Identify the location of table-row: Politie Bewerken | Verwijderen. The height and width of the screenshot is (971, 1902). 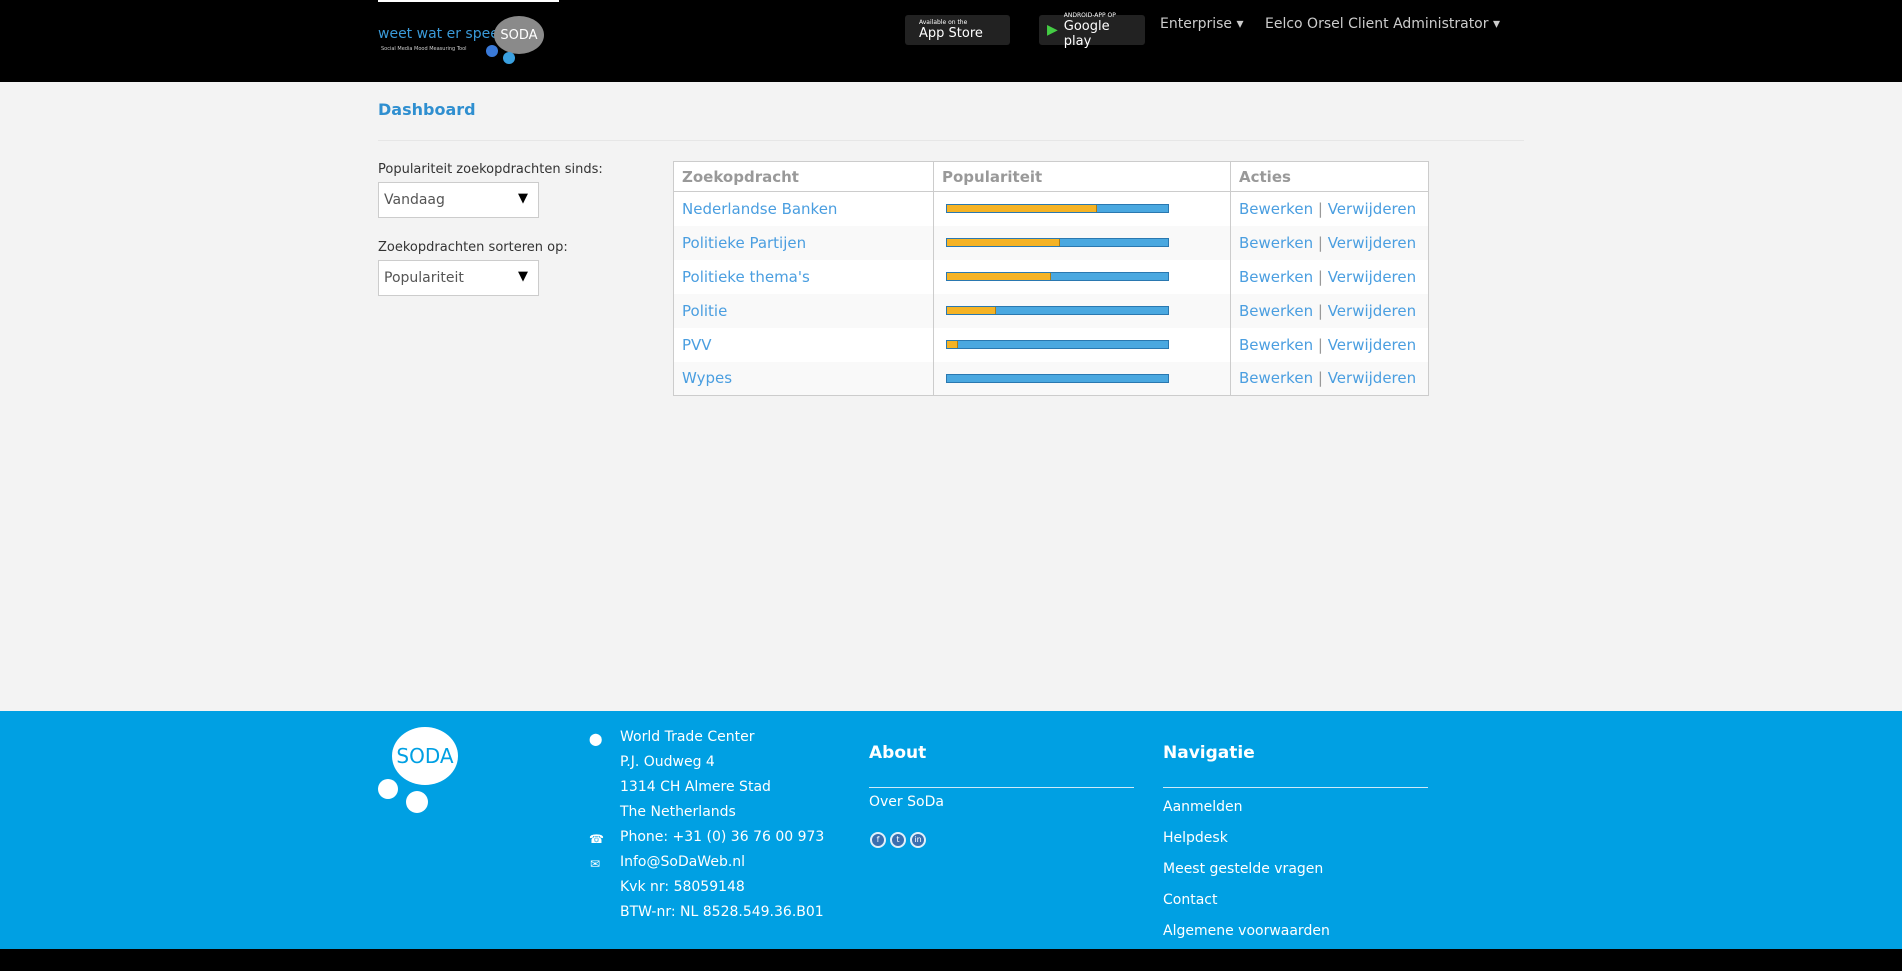
(1051, 310).